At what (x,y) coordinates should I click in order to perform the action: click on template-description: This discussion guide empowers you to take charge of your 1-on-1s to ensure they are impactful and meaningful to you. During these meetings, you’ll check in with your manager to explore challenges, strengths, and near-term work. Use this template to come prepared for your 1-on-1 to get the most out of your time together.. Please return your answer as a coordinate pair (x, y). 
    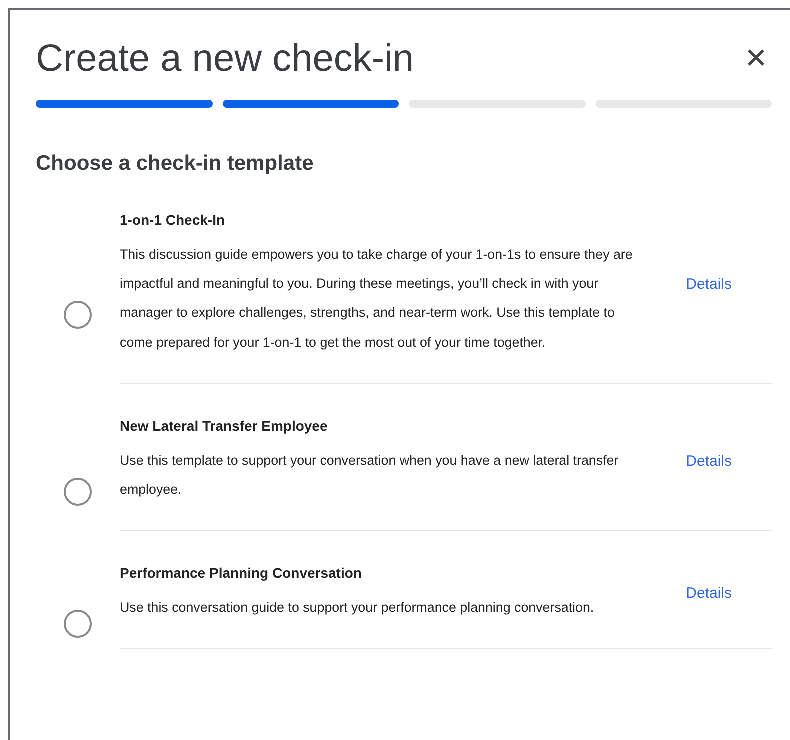
    Looking at the image, I should click on (377, 299).